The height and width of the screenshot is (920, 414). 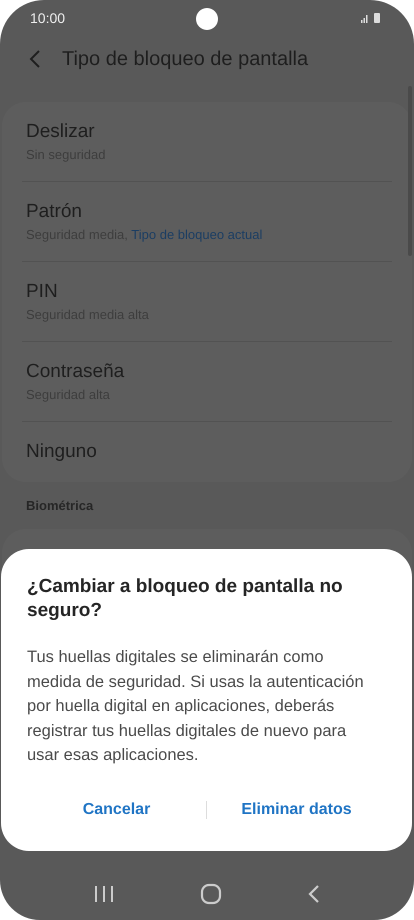 I want to click on dialog-message: Tus huellas digitales se eliminarán como medida de seguridad. Si usas la autenticación por huella digital en aplicaciones, deberás registrar tus huellas digitales de nuevo para usar esas aplicaciones., so click(x=196, y=706).